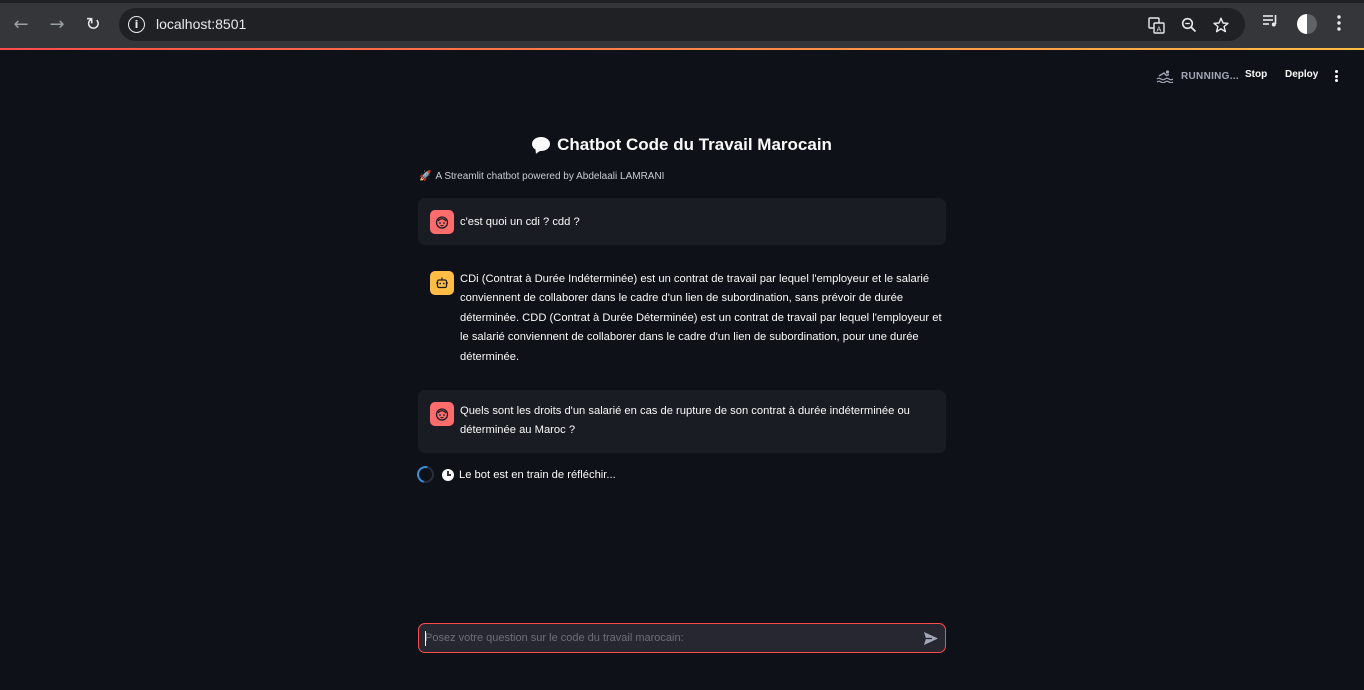  I want to click on chat-message-user: c'est quoi un cdi ? cdd ?, so click(682, 221).